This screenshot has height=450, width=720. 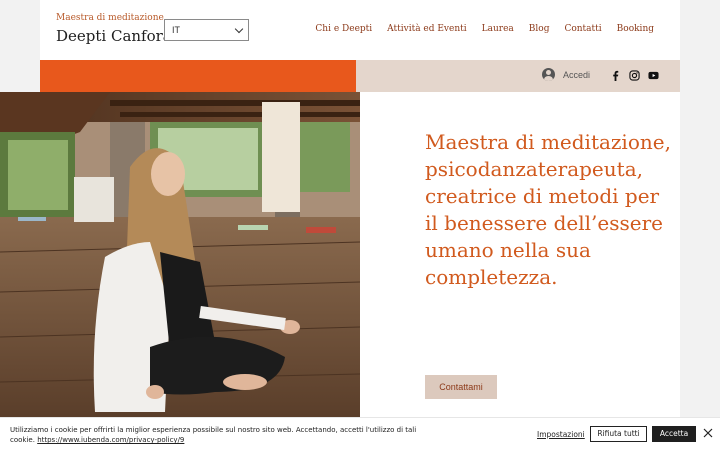 What do you see at coordinates (343, 29) in the screenshot?
I see `nav-item-chi-e-deepti: Chi e Deepti` at bounding box center [343, 29].